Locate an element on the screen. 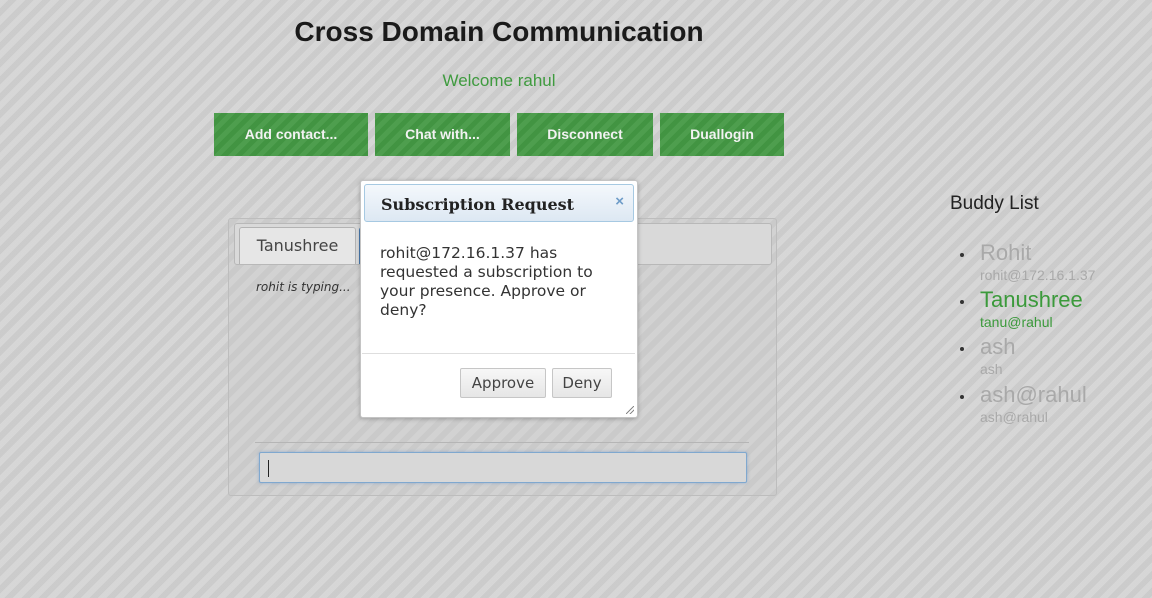 The height and width of the screenshot is (598, 1152). welcome-message: Welcome rahul is located at coordinates (499, 80).